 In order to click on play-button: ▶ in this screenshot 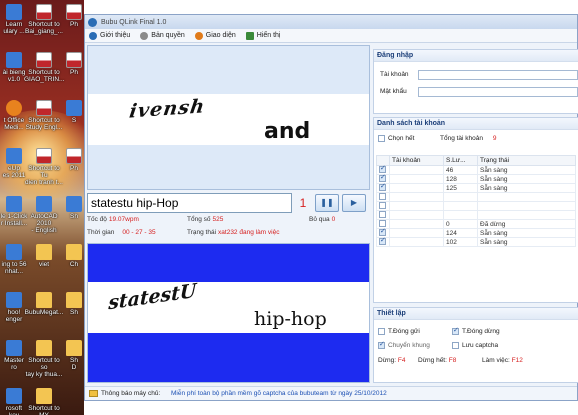, I will do `click(354, 203)`.